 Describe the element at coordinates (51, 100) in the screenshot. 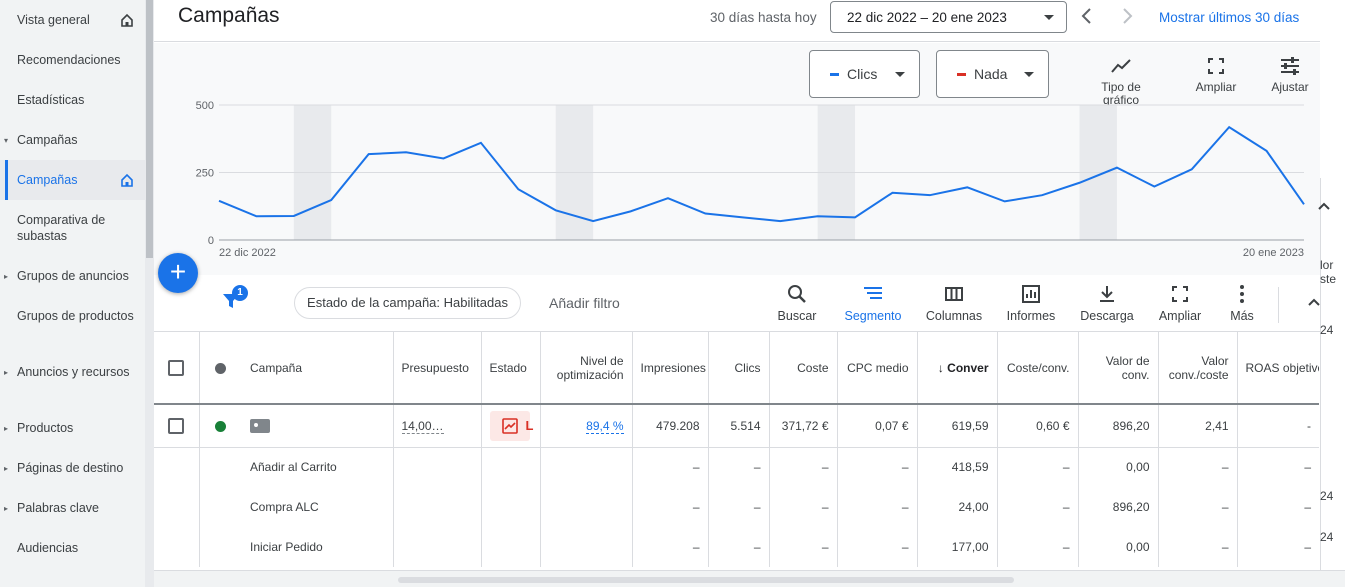

I see `sidebar-item-label: Estadísticas` at that location.